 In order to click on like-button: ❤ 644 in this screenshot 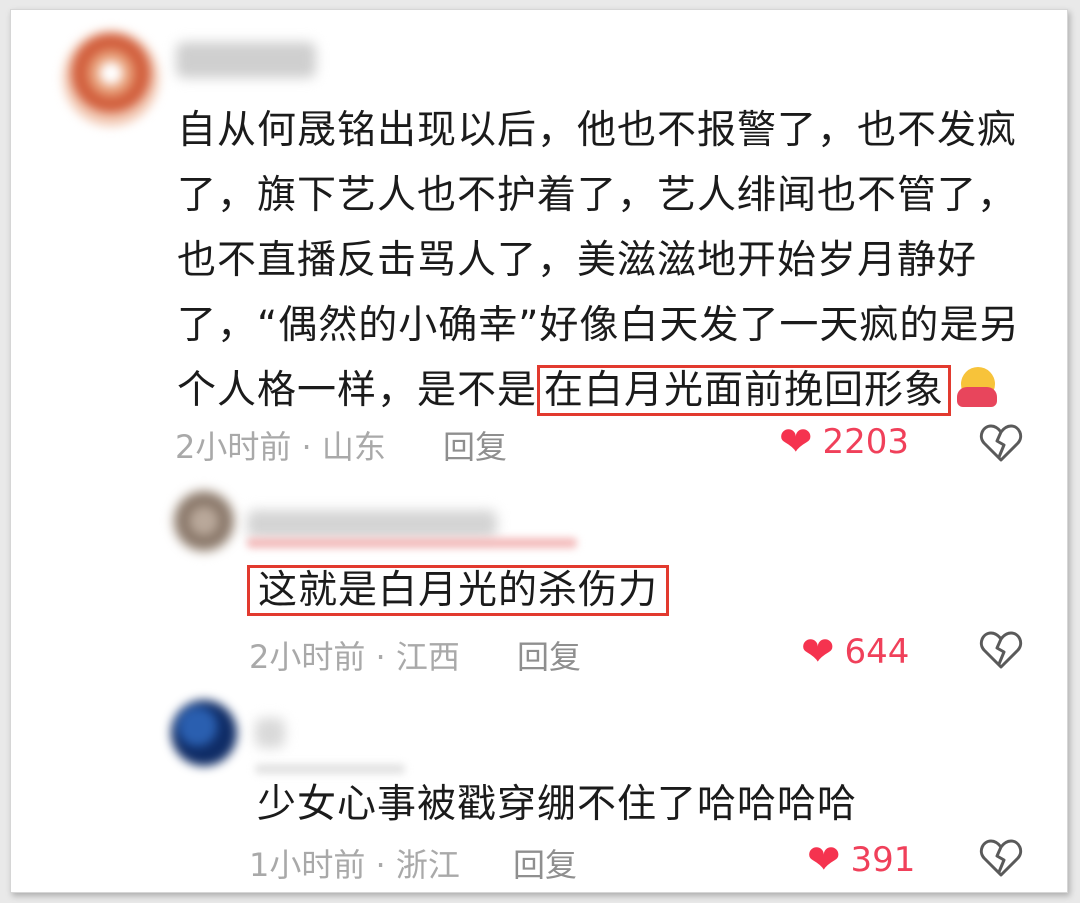, I will do `click(855, 652)`.